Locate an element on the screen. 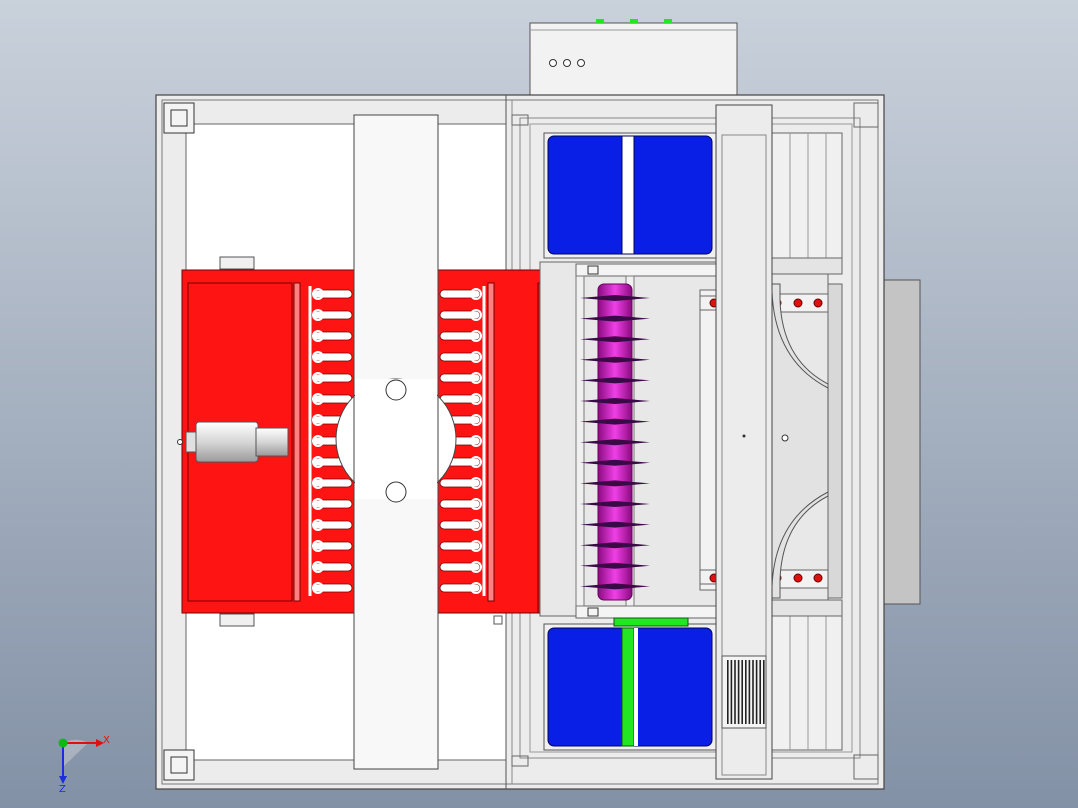 The width and height of the screenshot is (1078, 808). control-box is located at coordinates (633, 59).